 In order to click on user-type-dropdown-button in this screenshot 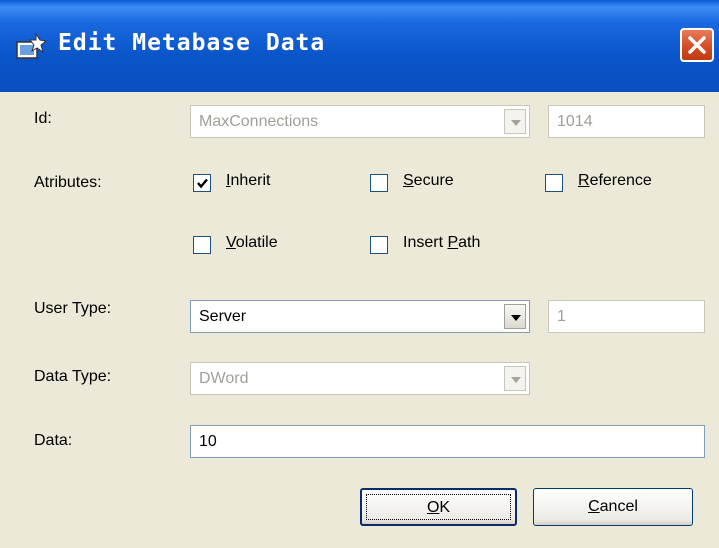, I will do `click(515, 316)`.